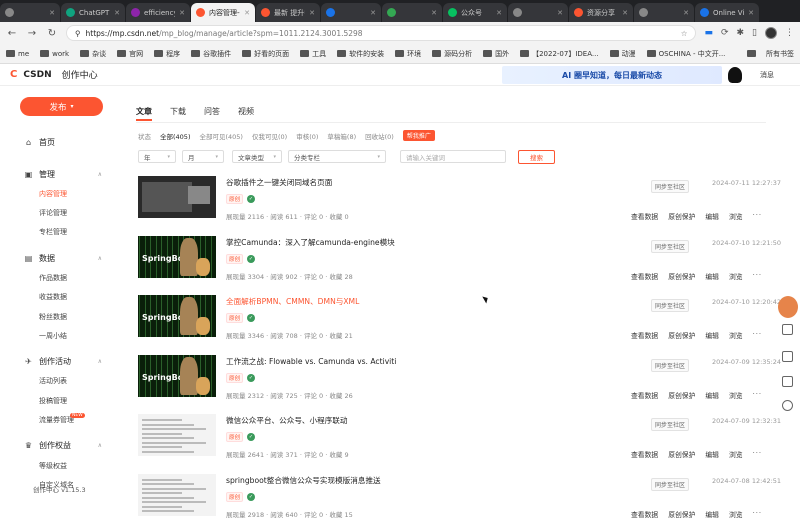 Image resolution: width=800 pixels, height=532 pixels. I want to click on article-title: 工作流之战: Flowable vs. Camunda vs. Activiti, so click(311, 361).